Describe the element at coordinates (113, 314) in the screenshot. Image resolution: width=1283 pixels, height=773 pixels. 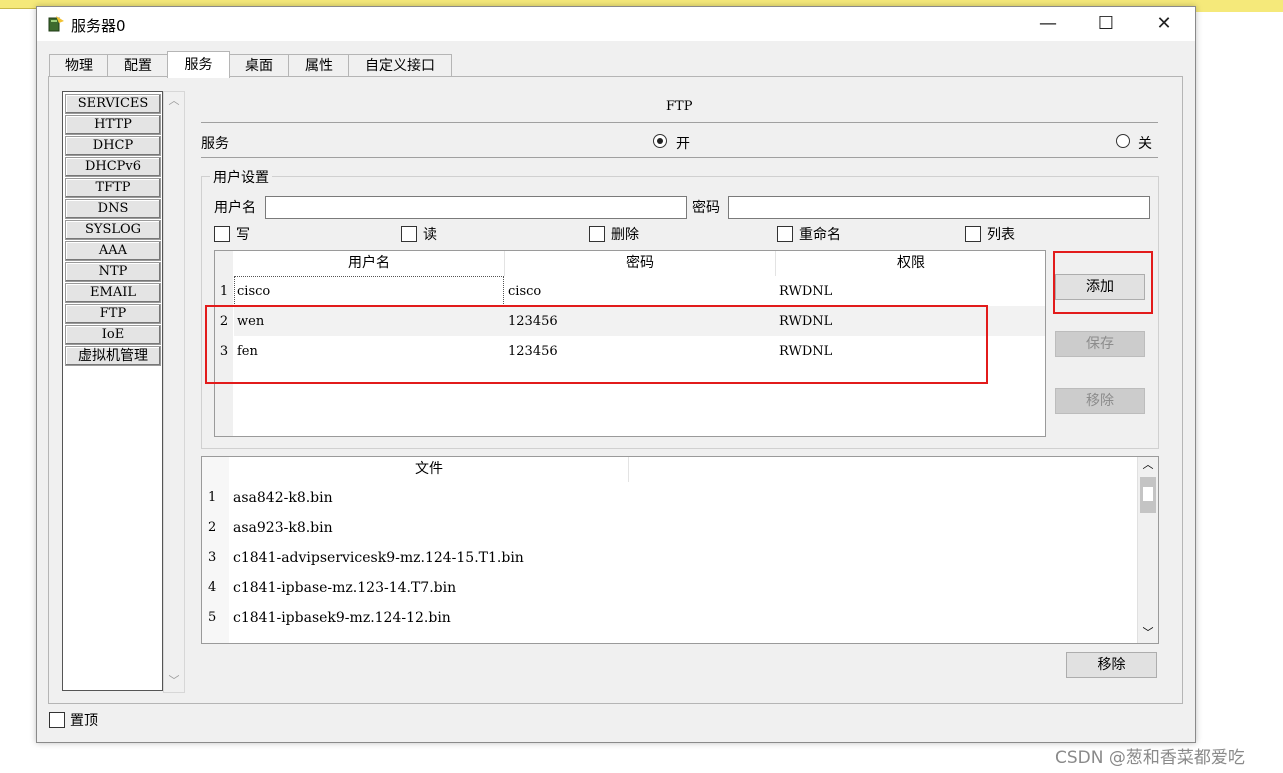
I see `service-ftp: FTP` at that location.